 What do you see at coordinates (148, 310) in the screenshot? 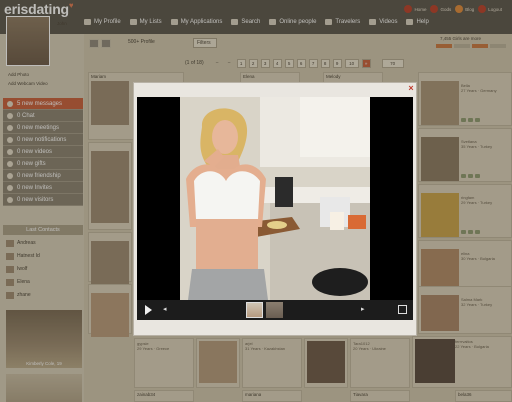
I see `play-icon` at bounding box center [148, 310].